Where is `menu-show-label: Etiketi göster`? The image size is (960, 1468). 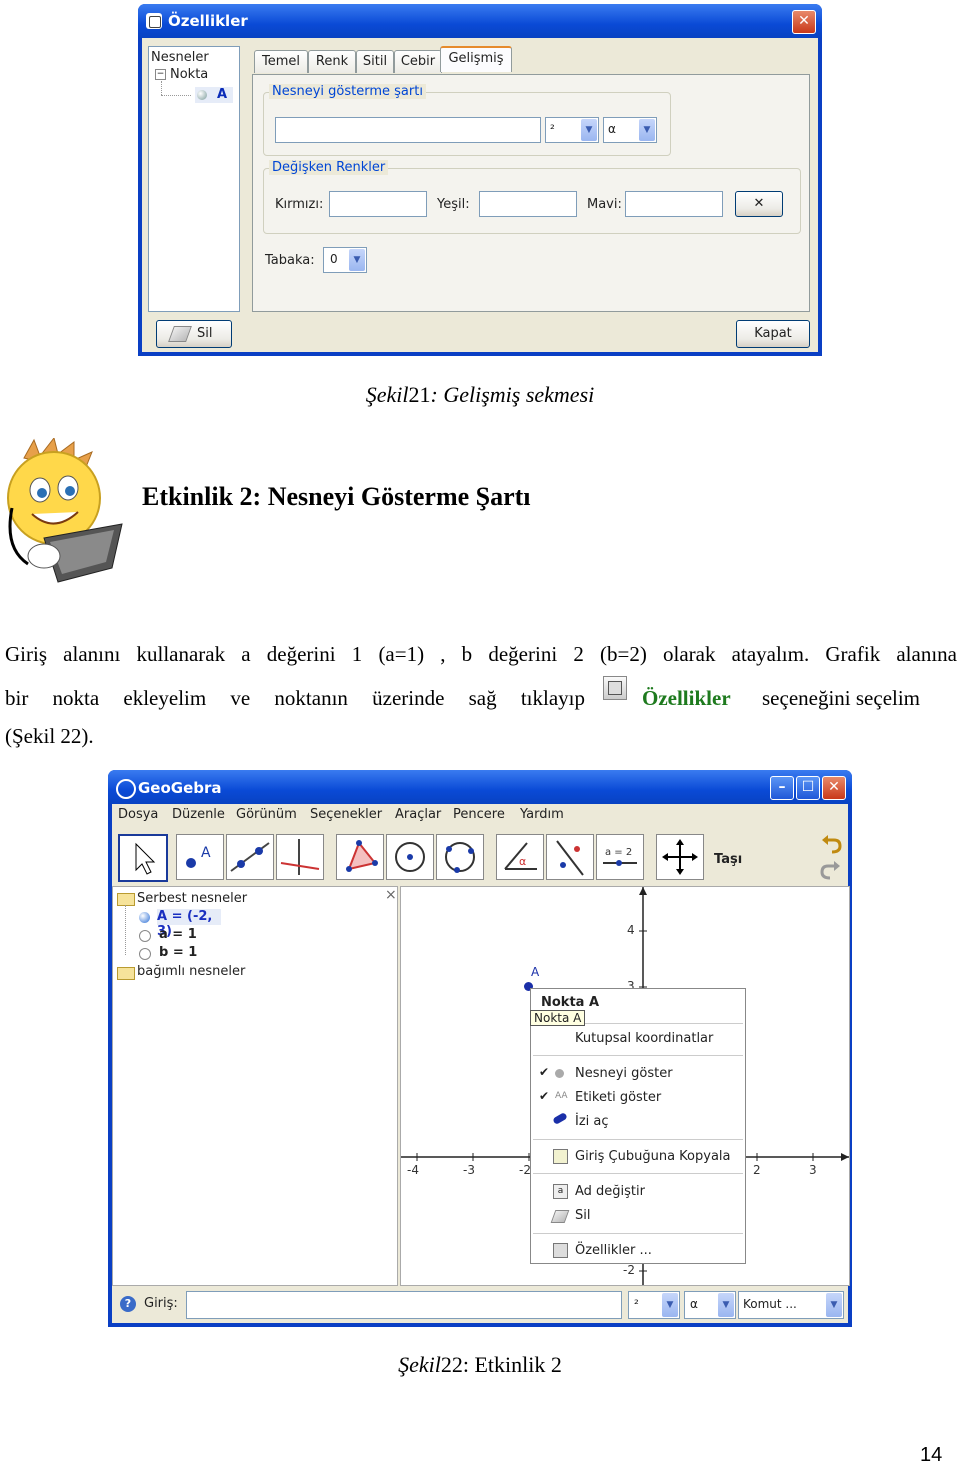 menu-show-label: Etiketi göster is located at coordinates (618, 1097).